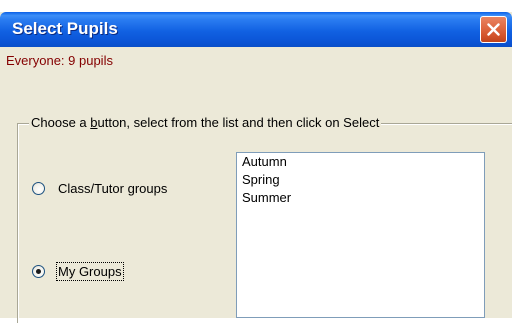 The image size is (512, 323). I want to click on title-bar: Select Pupils, so click(256, 29).